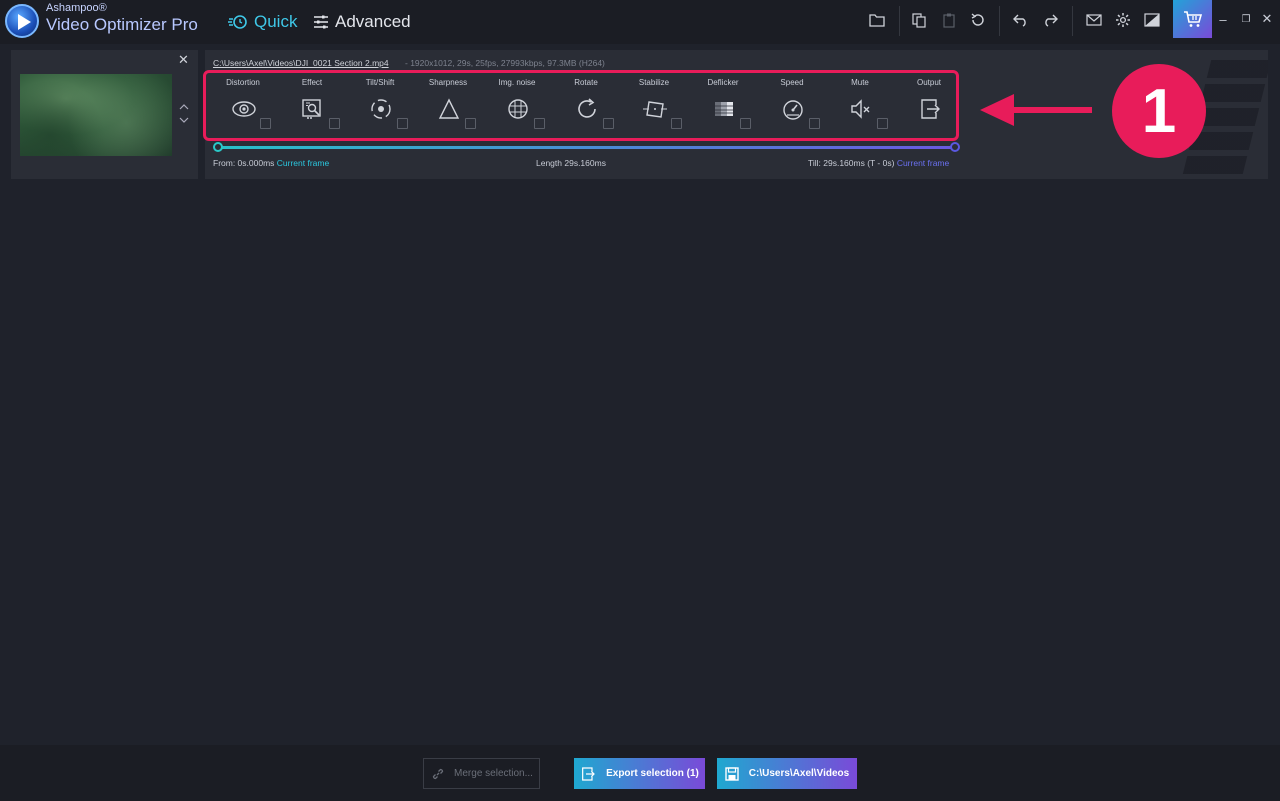 The width and height of the screenshot is (1280, 801). What do you see at coordinates (978, 20) in the screenshot?
I see `reset-icon` at bounding box center [978, 20].